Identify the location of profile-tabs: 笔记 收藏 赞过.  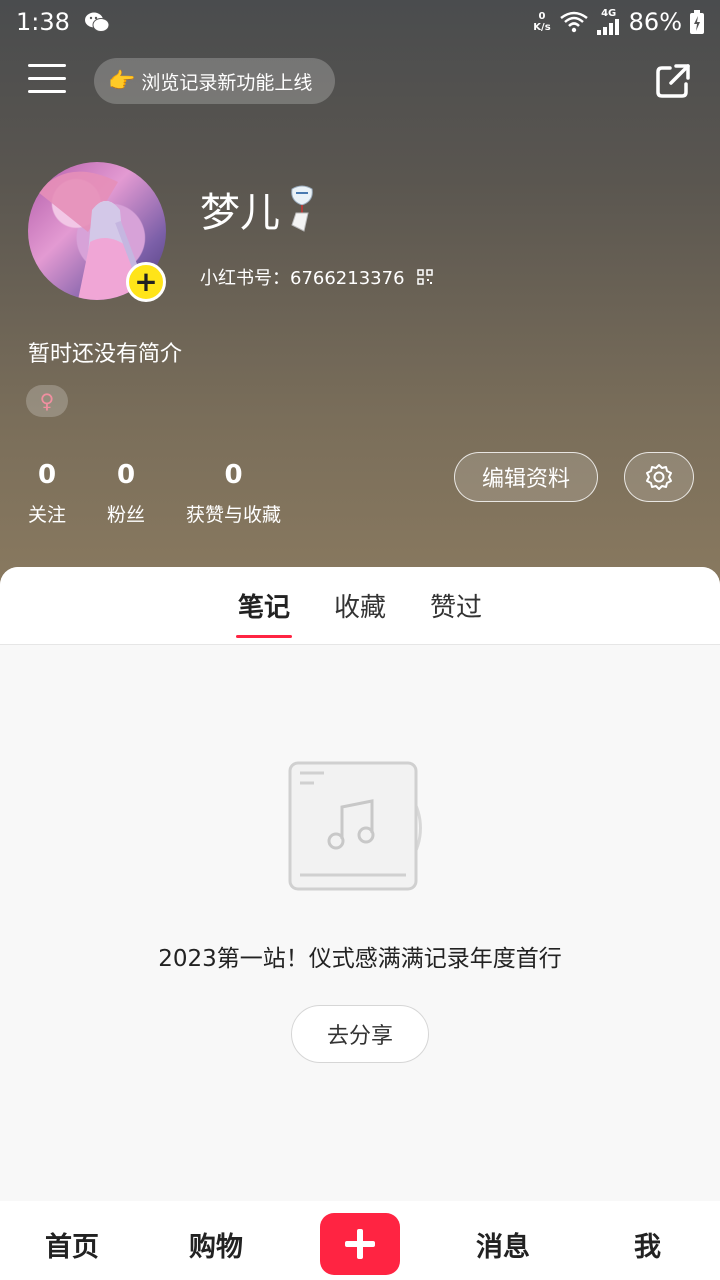
(360, 606).